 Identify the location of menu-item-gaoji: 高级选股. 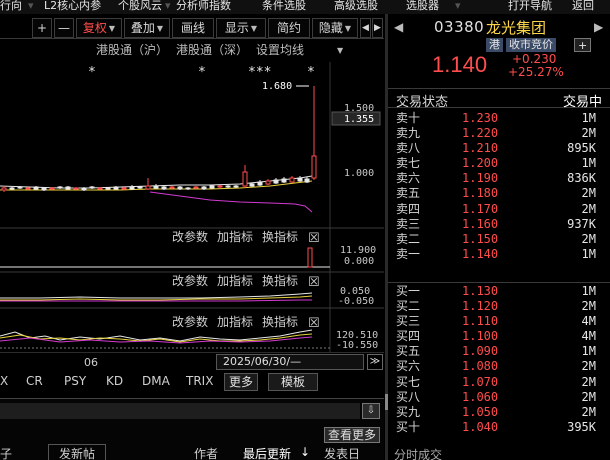
(356, 6).